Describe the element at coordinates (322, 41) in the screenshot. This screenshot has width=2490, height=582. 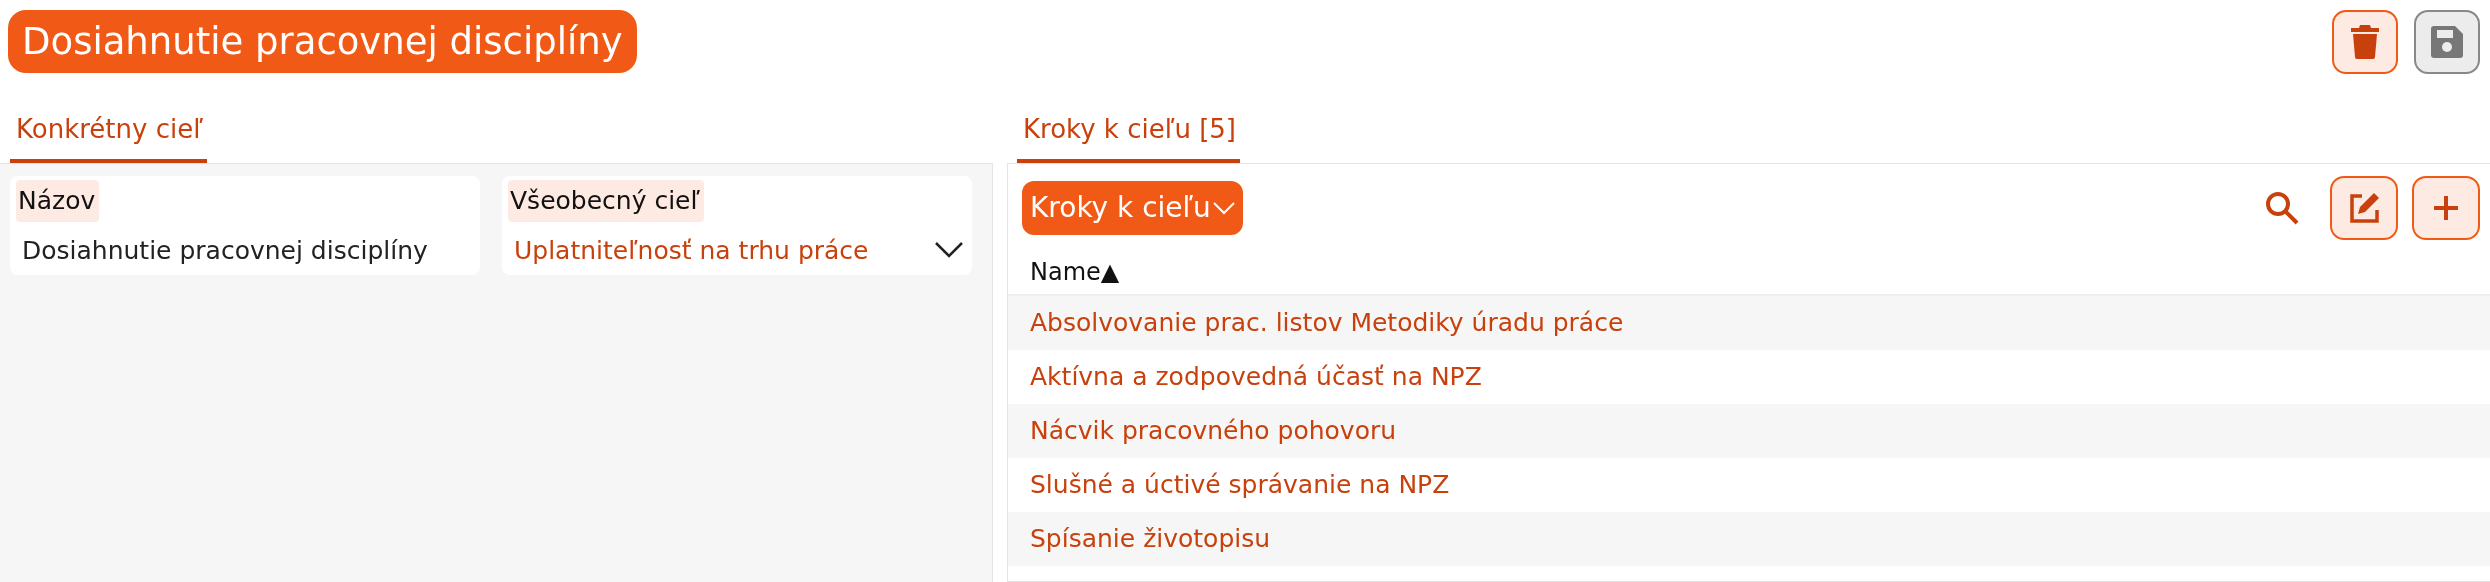
I see `page-title: Dosiahnutie pracovnej disciplíny` at that location.